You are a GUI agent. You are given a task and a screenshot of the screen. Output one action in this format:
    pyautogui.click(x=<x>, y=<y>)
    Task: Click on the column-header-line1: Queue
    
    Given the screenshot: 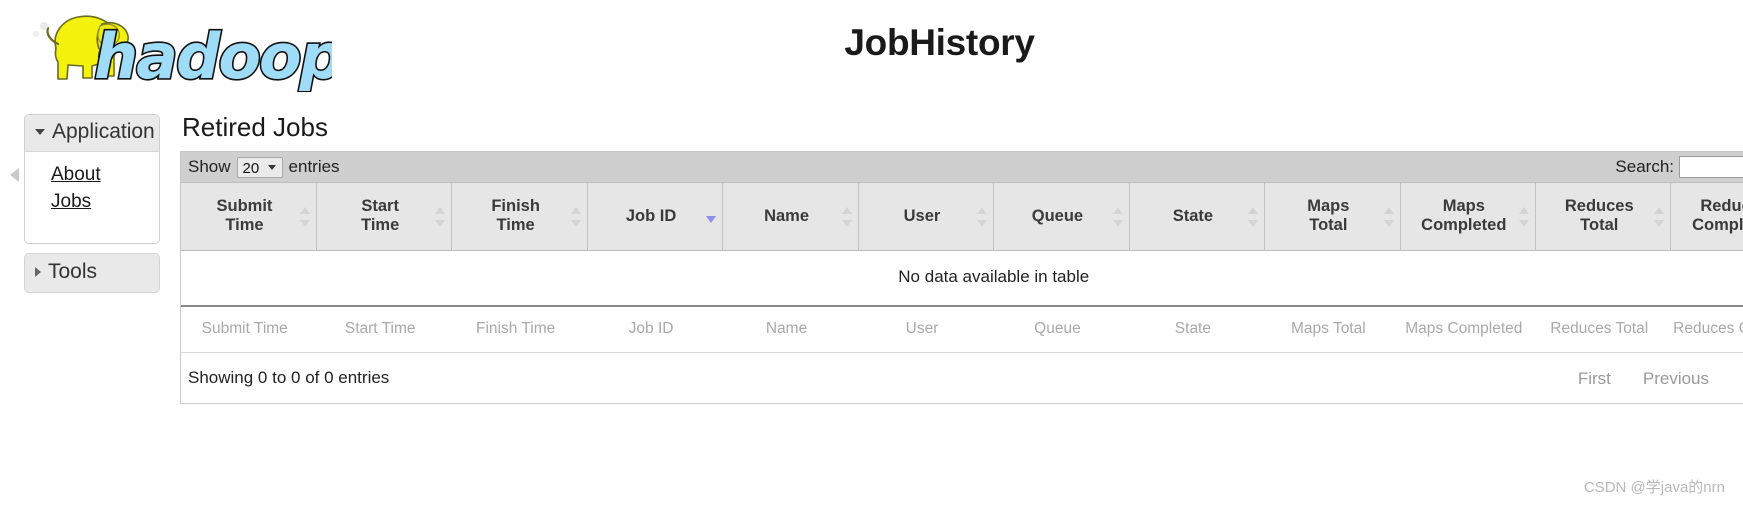 What is the action you would take?
    pyautogui.click(x=1057, y=215)
    